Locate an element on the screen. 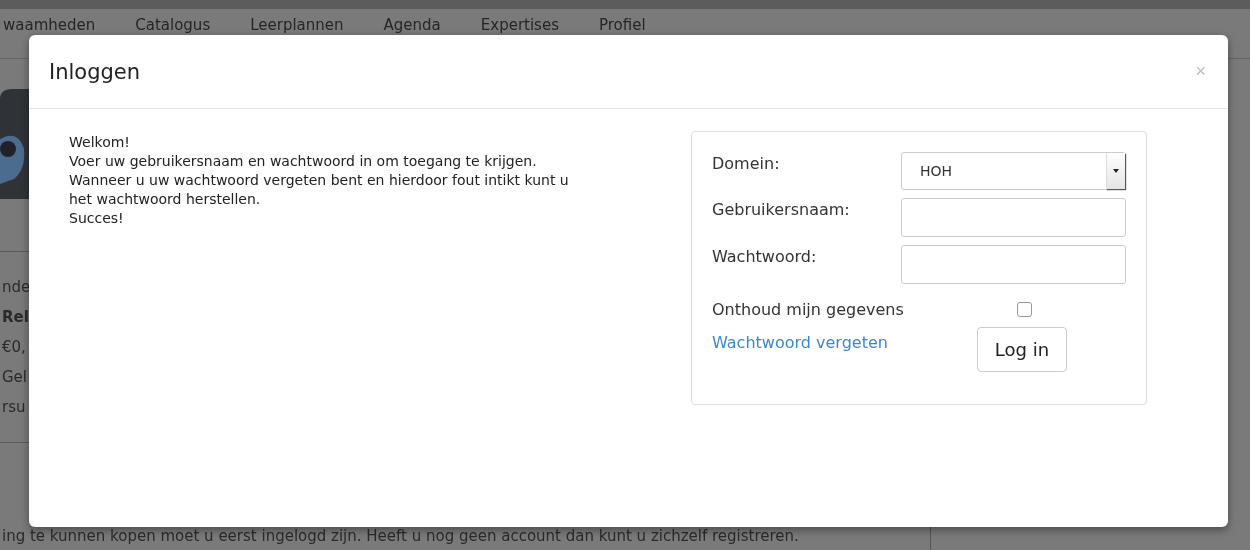  nav-link: waamheden is located at coordinates (49, 25).